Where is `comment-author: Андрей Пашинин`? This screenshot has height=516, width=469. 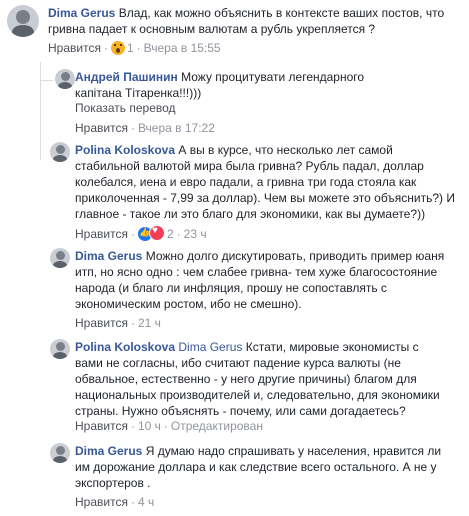
comment-author: Андрей Пашинин is located at coordinates (126, 77).